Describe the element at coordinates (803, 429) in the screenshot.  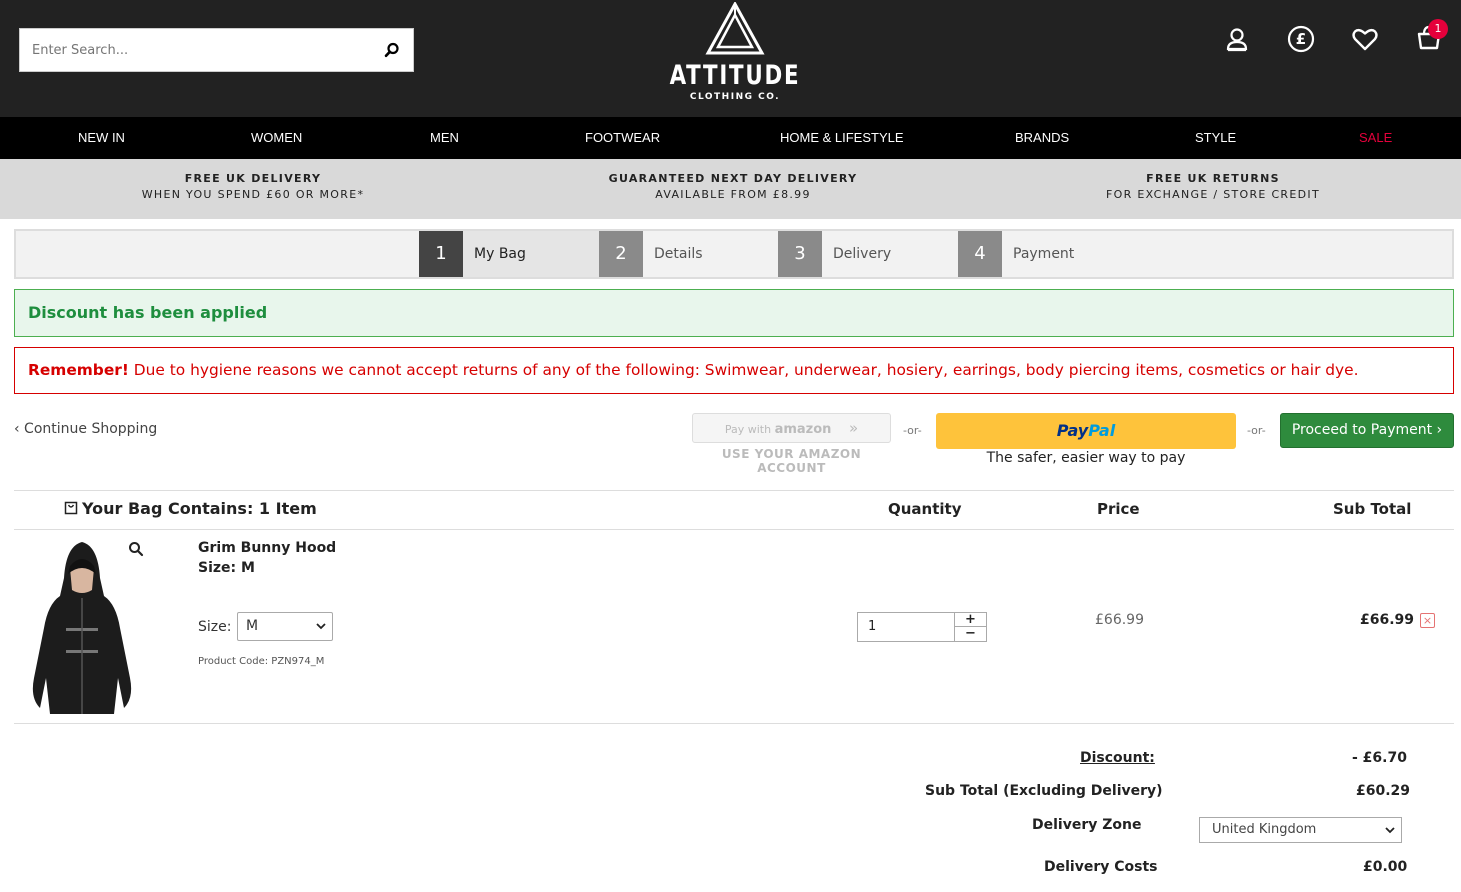
I see `amazon-brand: amazon` at that location.